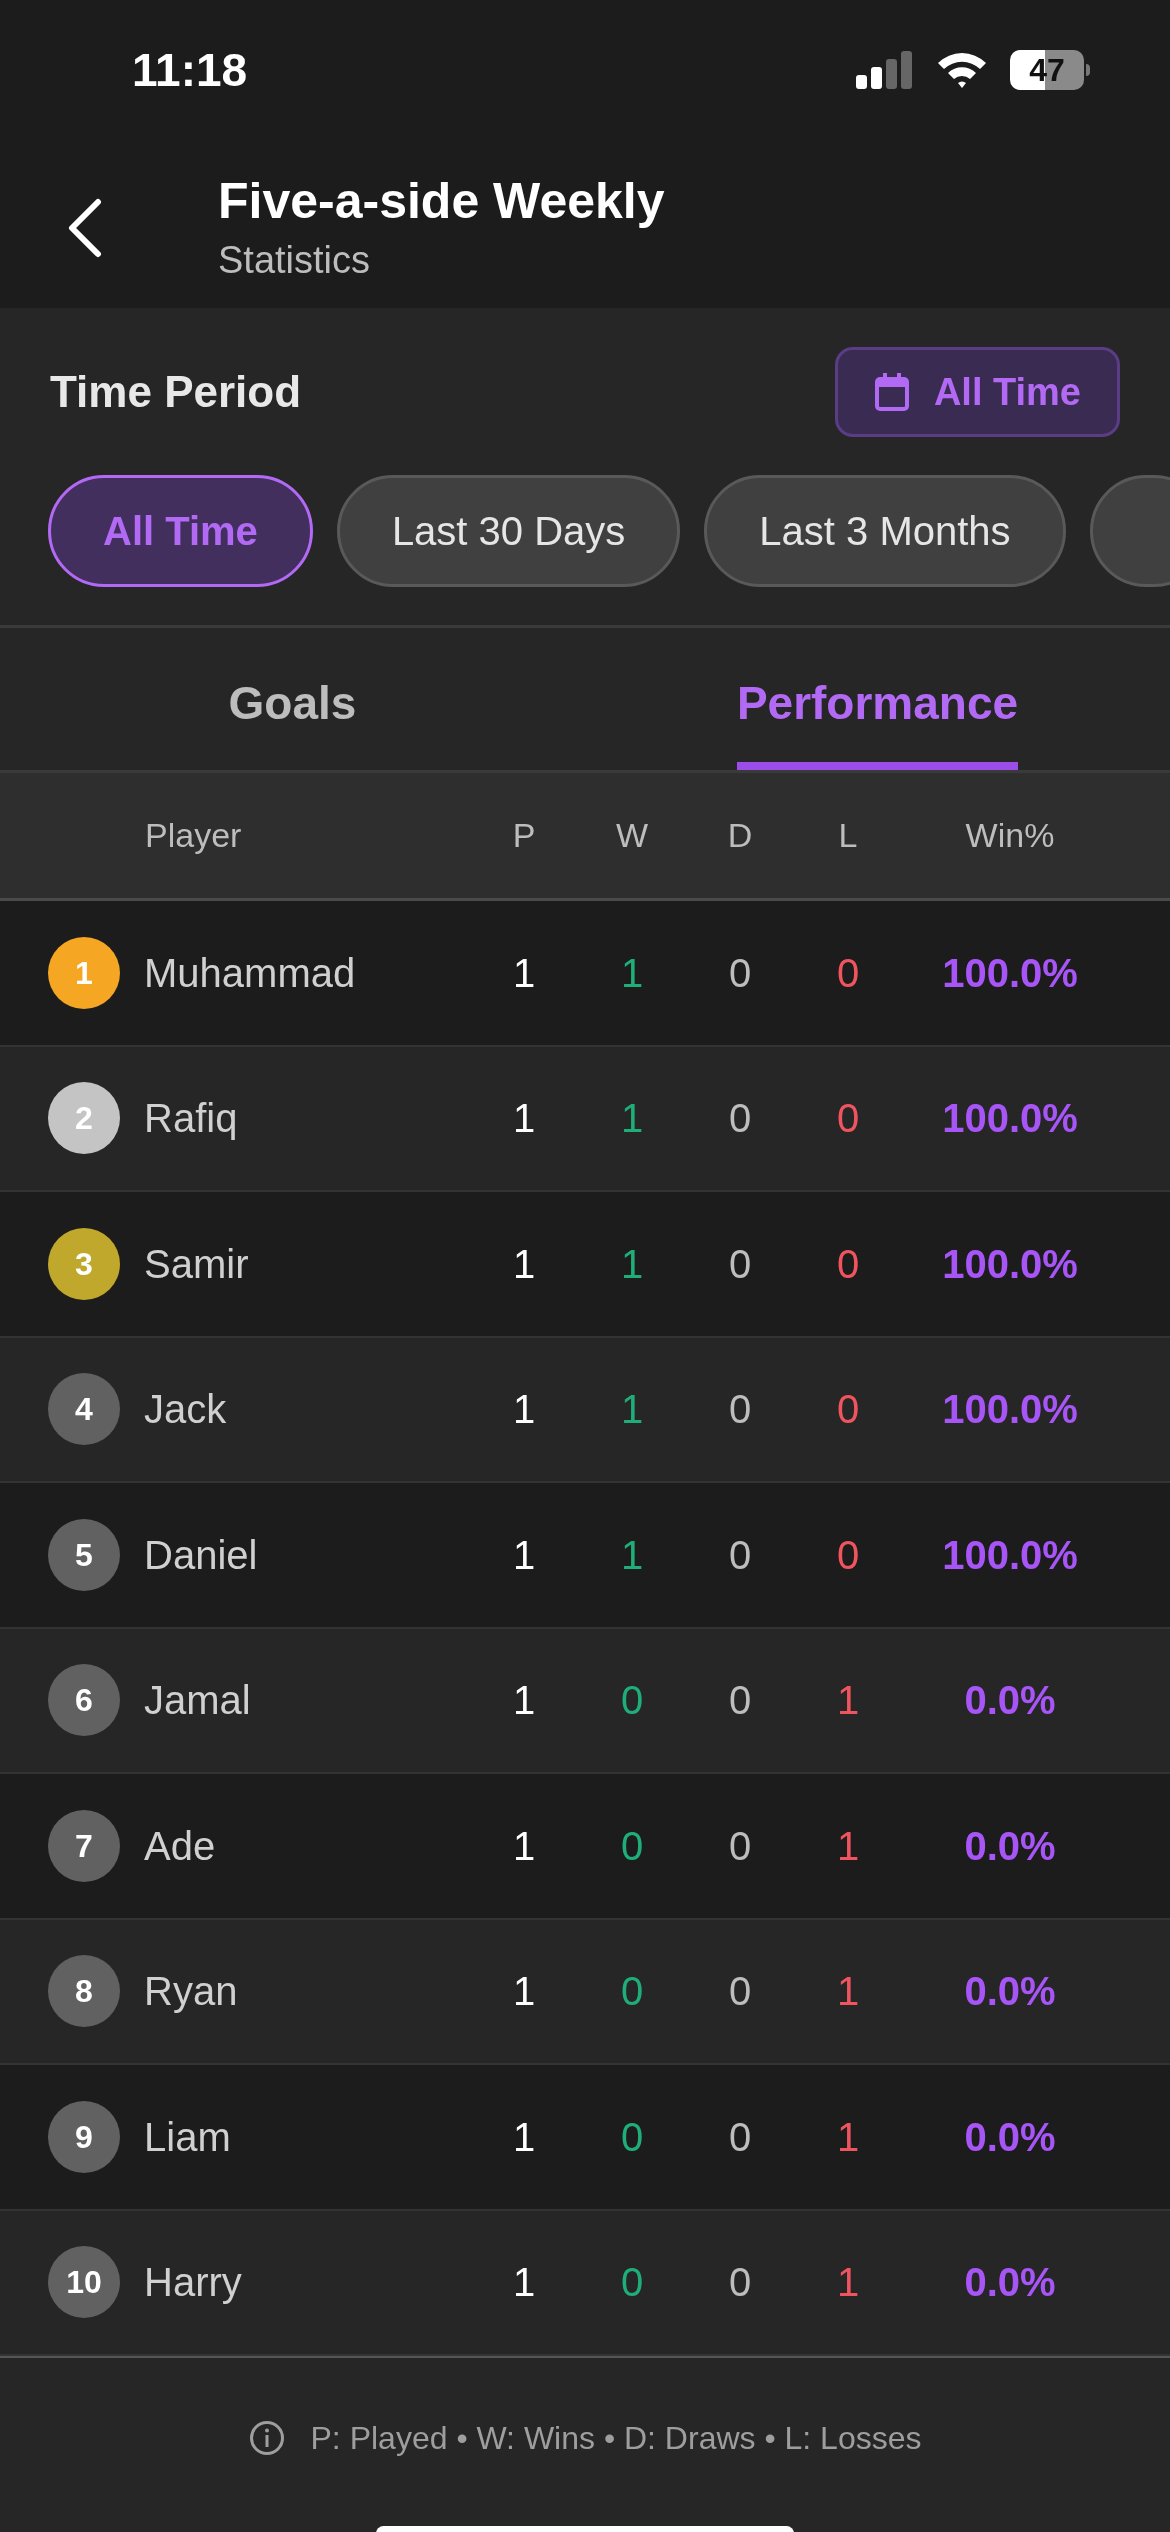 This screenshot has width=1170, height=2532. What do you see at coordinates (891, 392) in the screenshot?
I see `calendar-icon` at bounding box center [891, 392].